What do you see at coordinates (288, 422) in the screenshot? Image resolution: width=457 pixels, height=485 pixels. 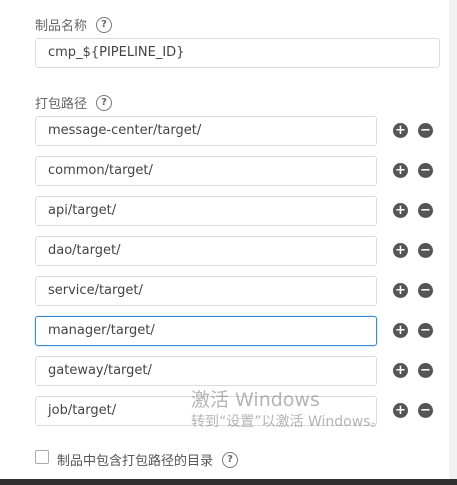 I see `activation-watermark-subtitle: 转到“设置”以激活 Windows。` at bounding box center [288, 422].